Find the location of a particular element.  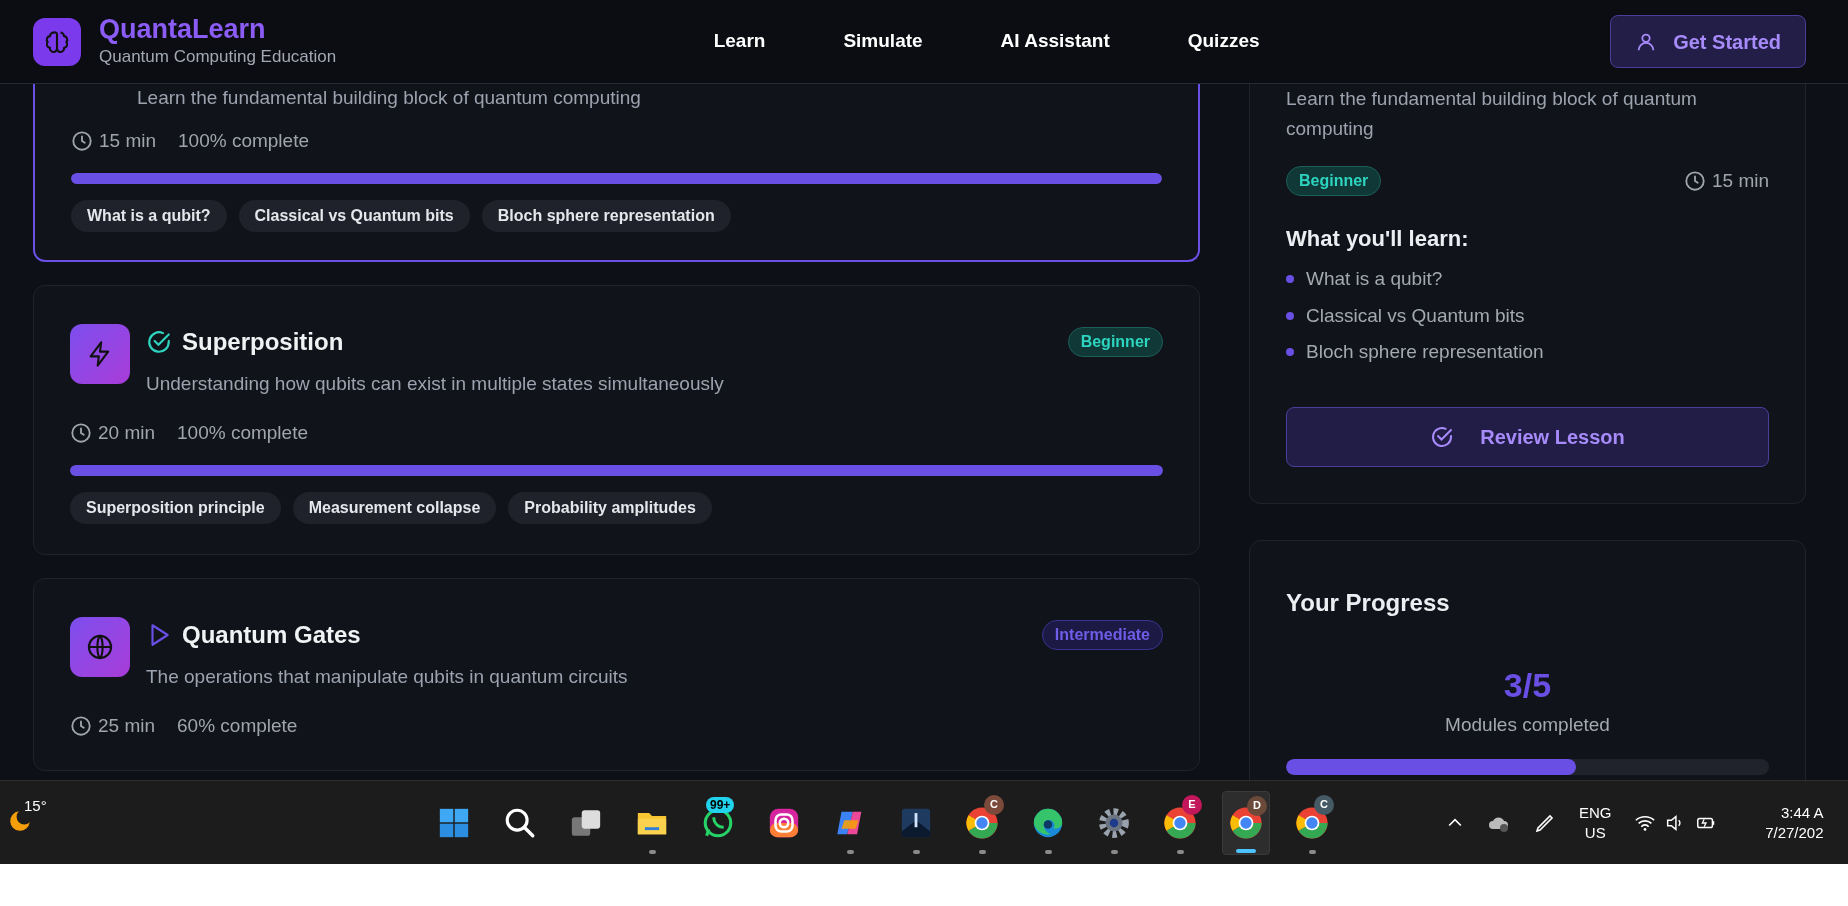

profile-badge: D is located at coordinates (1257, 805).